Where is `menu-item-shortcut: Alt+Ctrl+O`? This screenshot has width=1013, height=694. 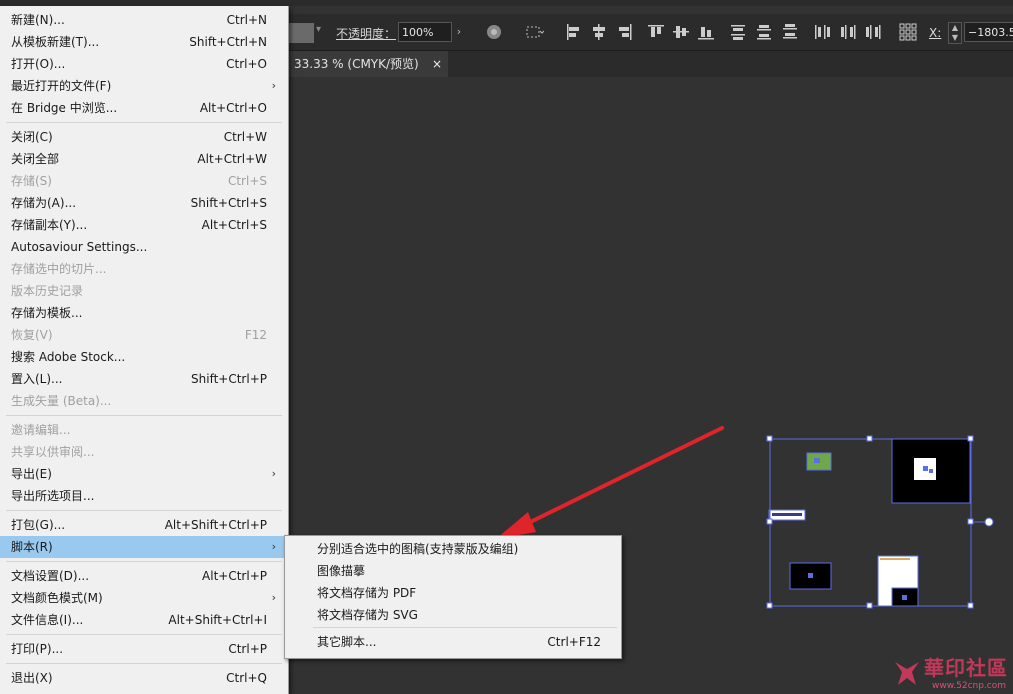
menu-item-shortcut: Alt+Ctrl+O is located at coordinates (233, 108).